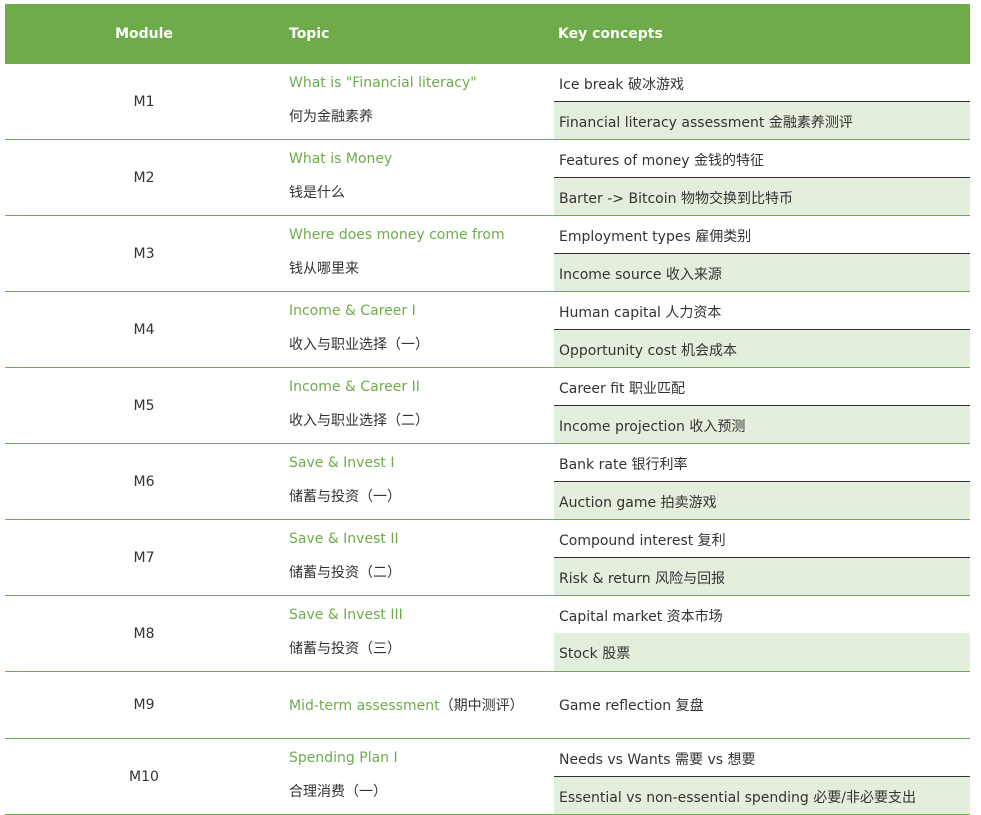 The height and width of the screenshot is (815, 981). I want to click on concept-primary: Bank rate 银行利率, so click(762, 463).